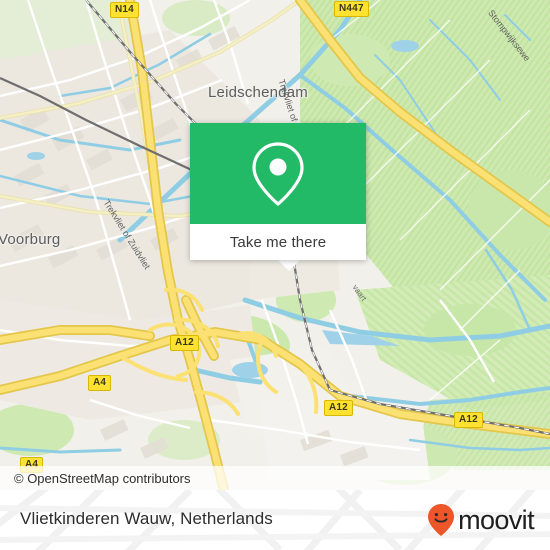 This screenshot has height=550, width=550. I want to click on take-me-there-label: Take me there, so click(278, 242).